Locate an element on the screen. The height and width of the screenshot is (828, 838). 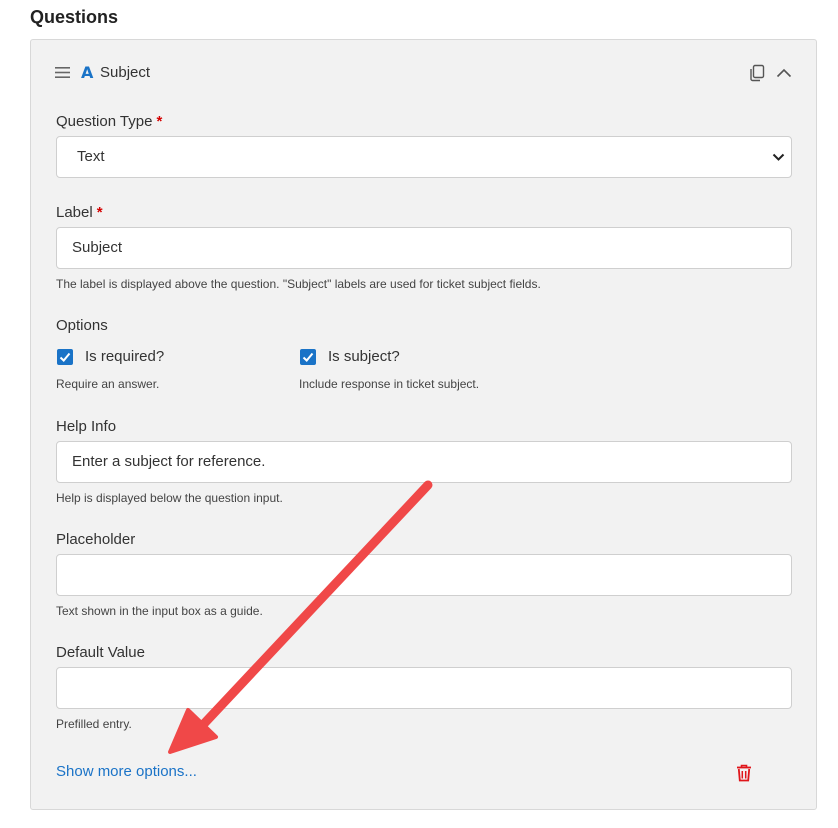
question-type-label: Question Type * is located at coordinates (109, 121).